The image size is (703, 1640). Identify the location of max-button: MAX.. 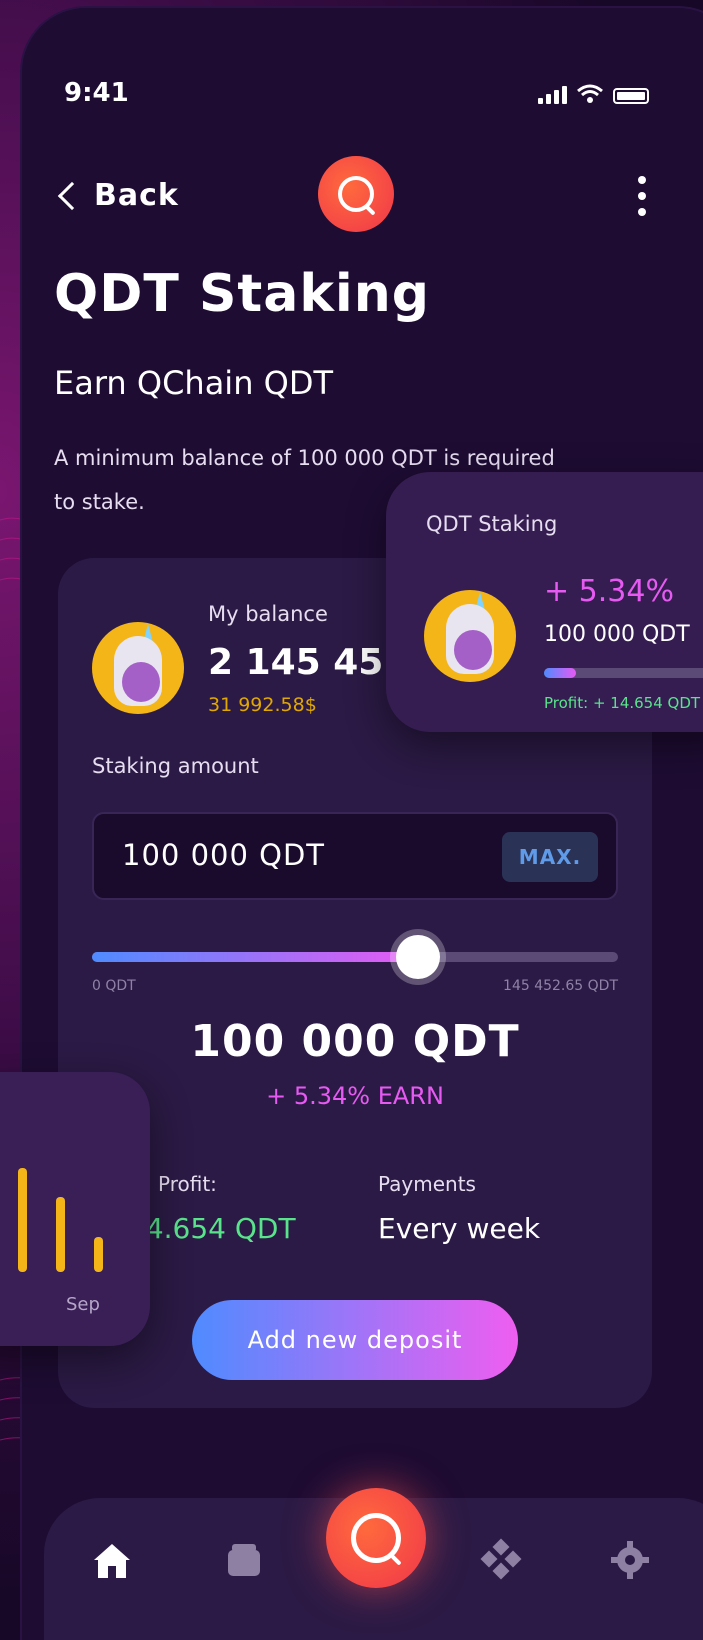
(550, 857).